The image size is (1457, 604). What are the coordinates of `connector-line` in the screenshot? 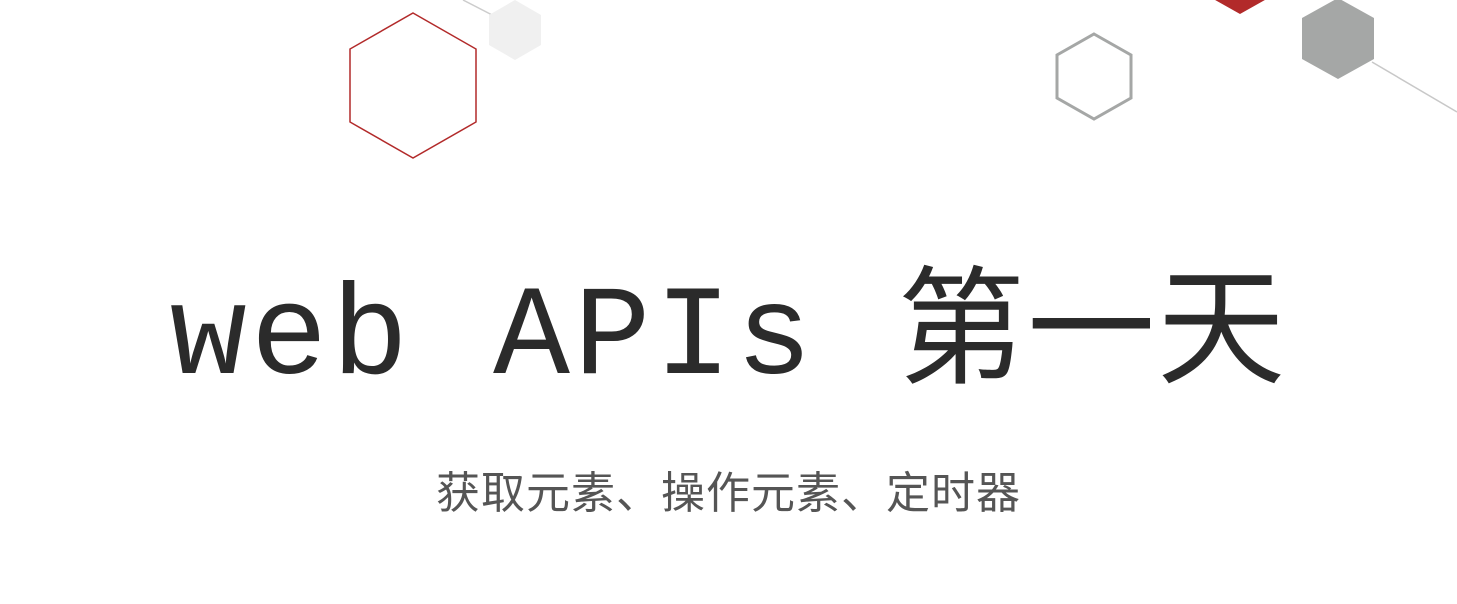 It's located at (1414, 87).